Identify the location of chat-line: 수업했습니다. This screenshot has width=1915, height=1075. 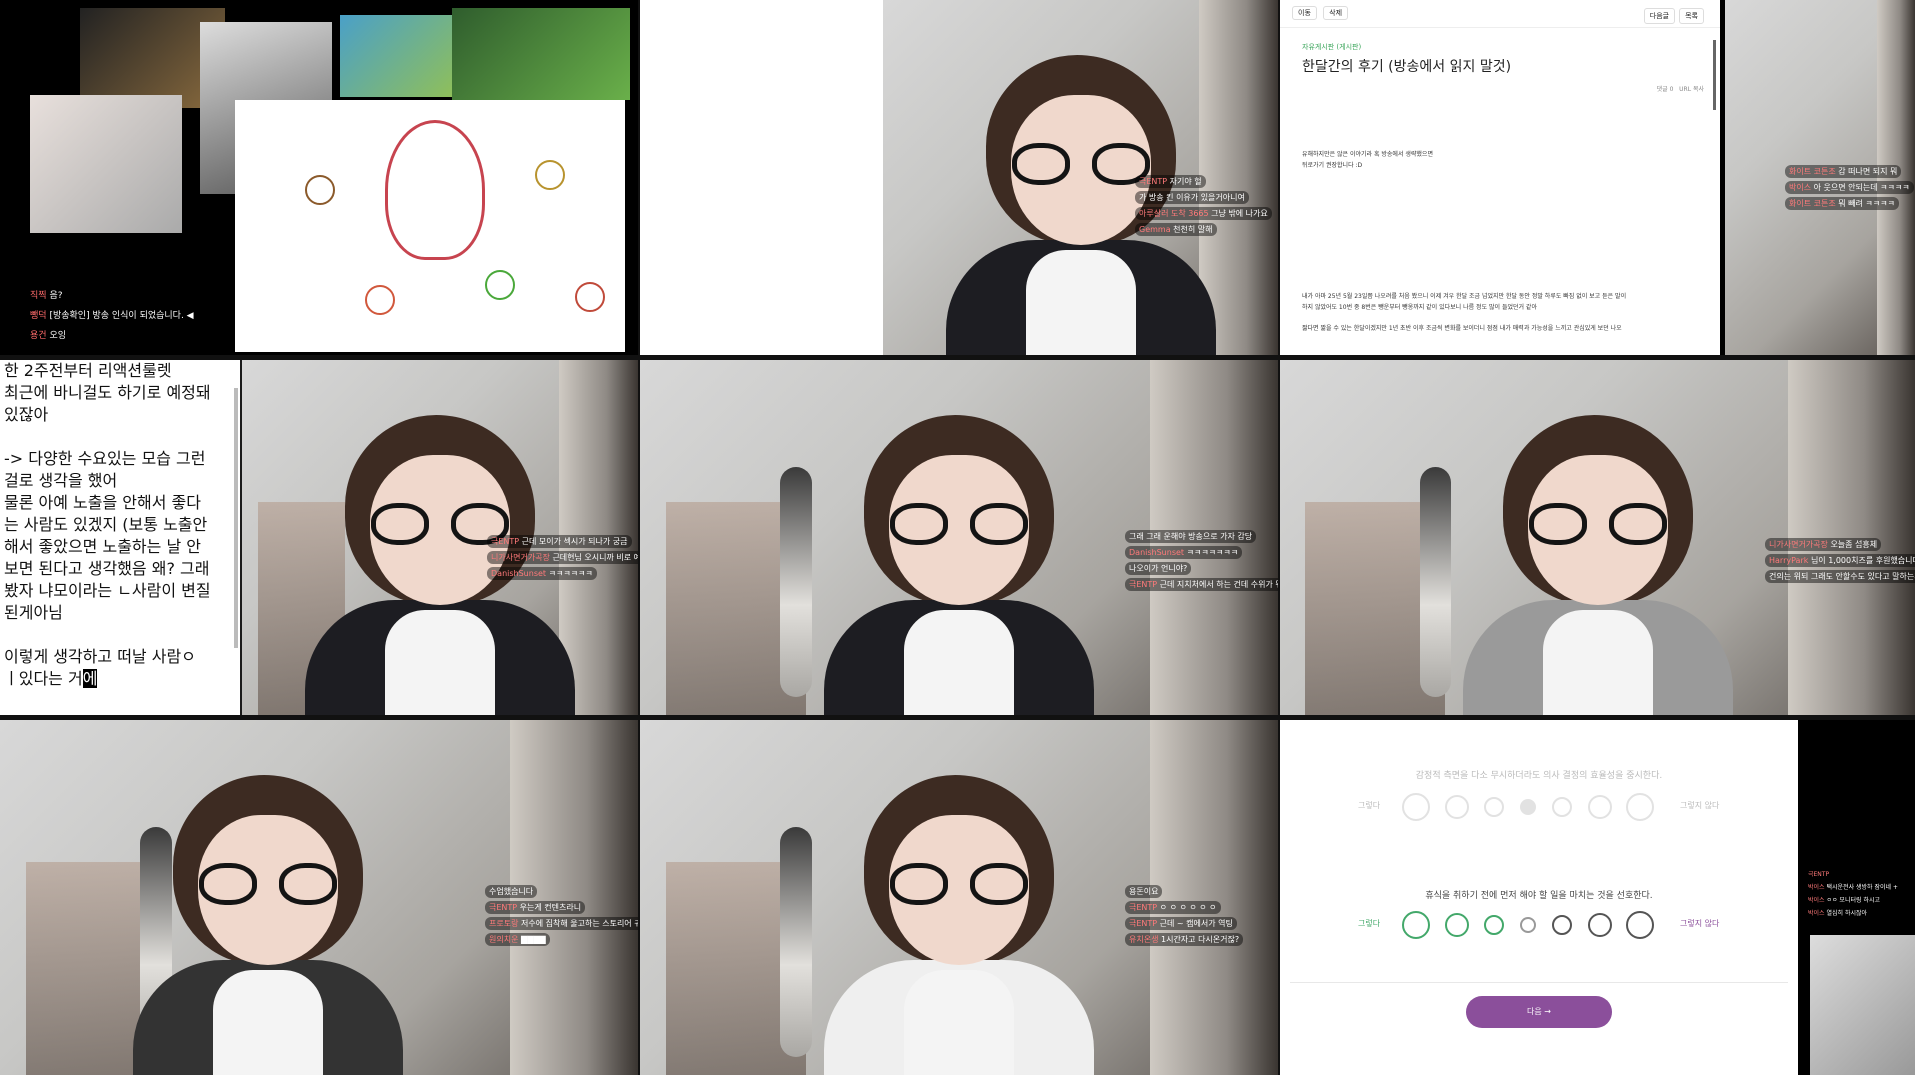
(511, 891).